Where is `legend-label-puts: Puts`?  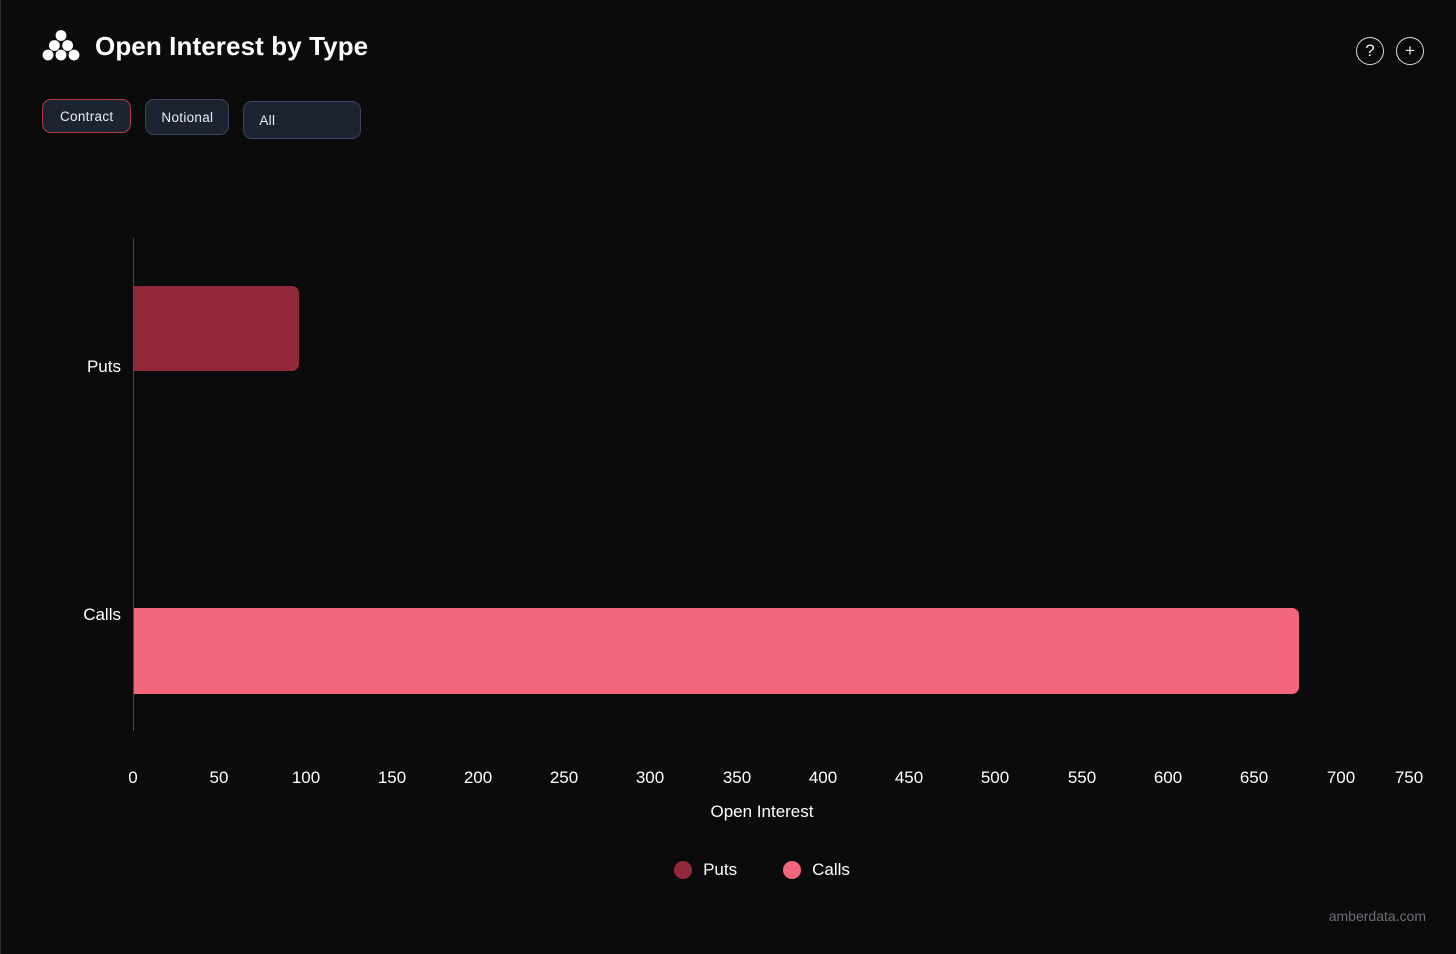
legend-label-puts: Puts is located at coordinates (720, 869).